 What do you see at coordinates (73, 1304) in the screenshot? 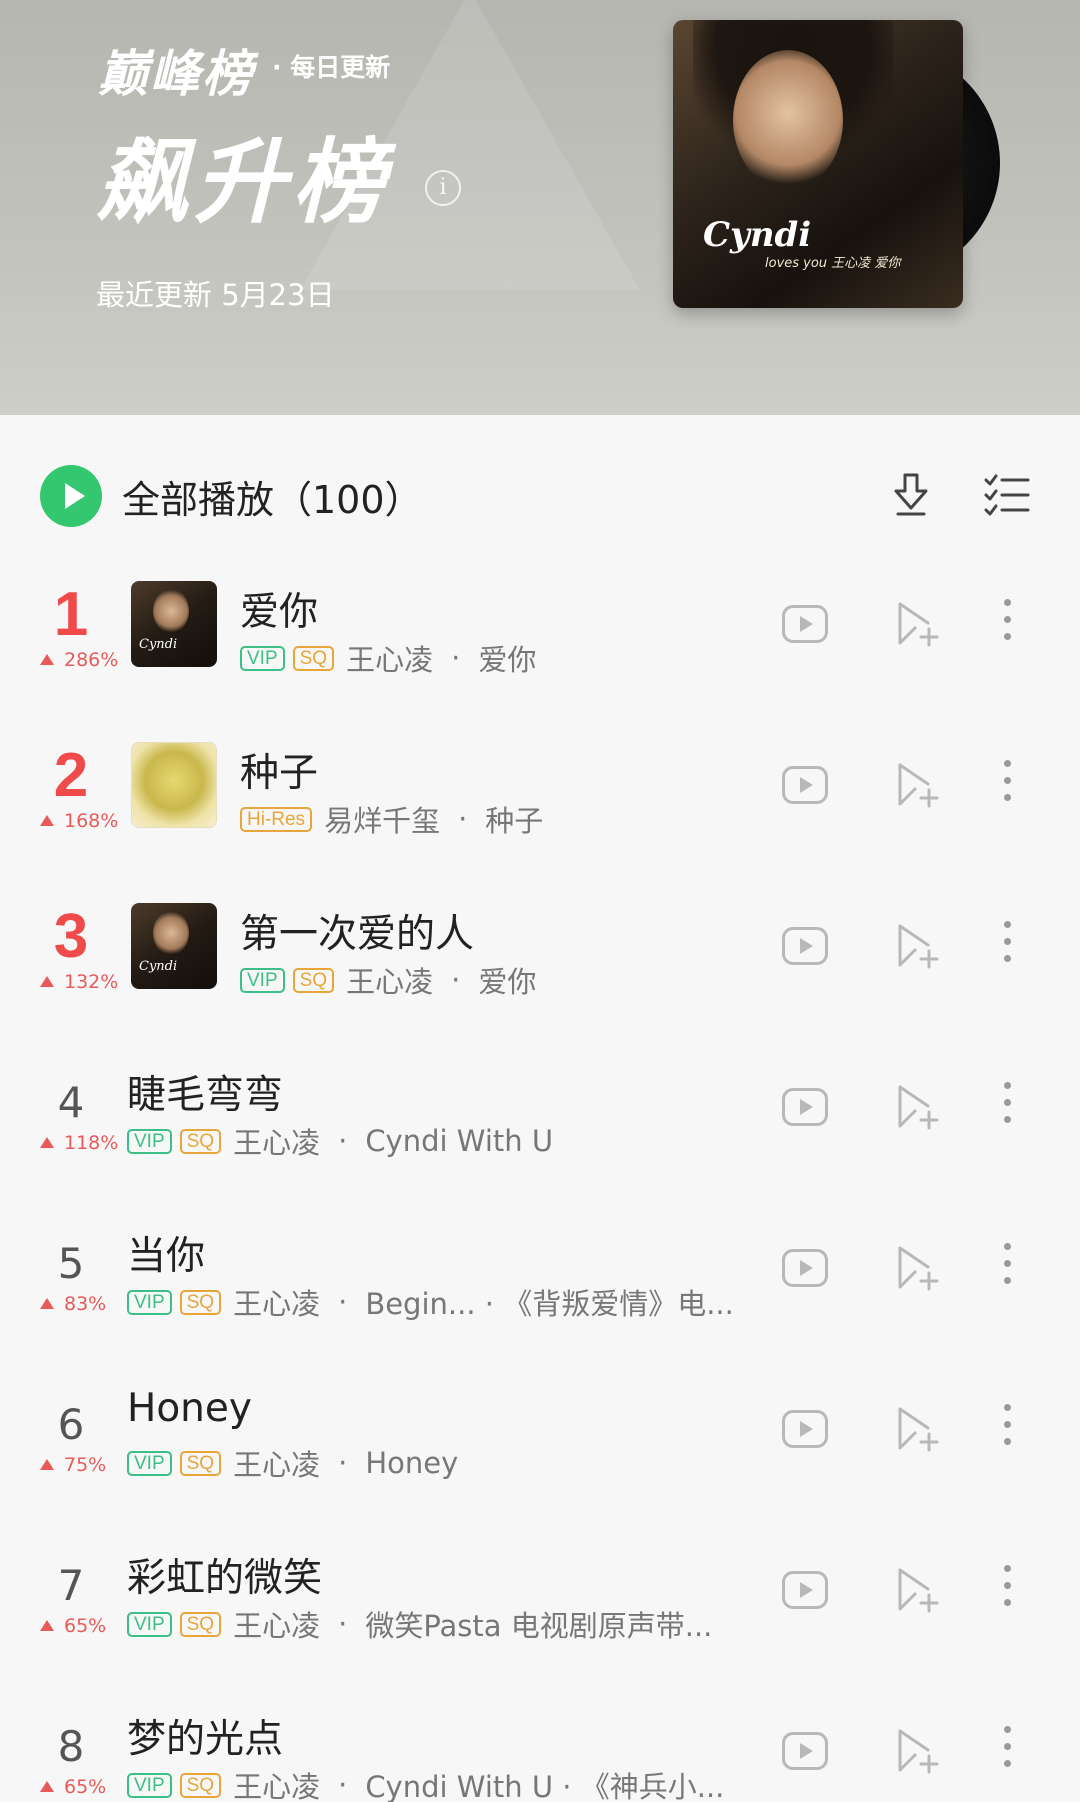
I see `trend-badge: 83%` at bounding box center [73, 1304].